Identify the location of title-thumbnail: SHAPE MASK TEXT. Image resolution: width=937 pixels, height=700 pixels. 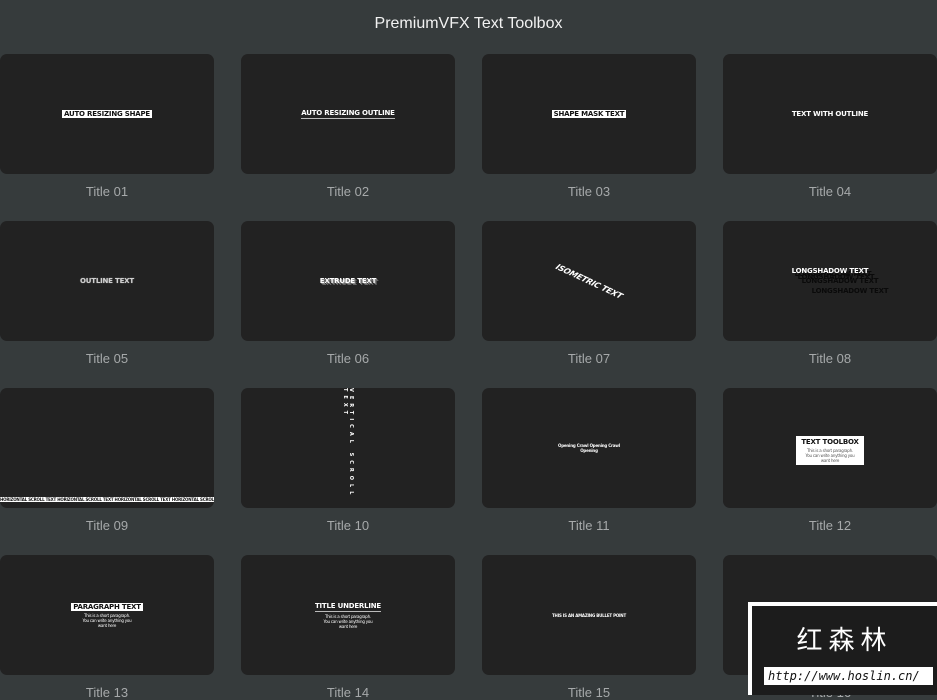
(589, 114).